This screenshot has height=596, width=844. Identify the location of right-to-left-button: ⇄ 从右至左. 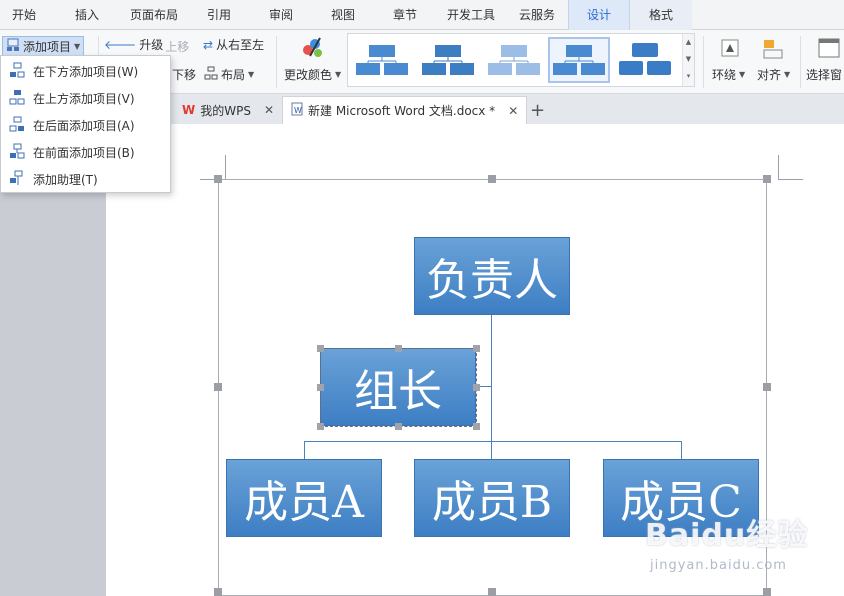
(233, 44).